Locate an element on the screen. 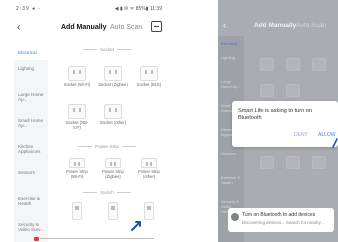  device-label: Power Strip (Zigbee) is located at coordinates (113, 174).